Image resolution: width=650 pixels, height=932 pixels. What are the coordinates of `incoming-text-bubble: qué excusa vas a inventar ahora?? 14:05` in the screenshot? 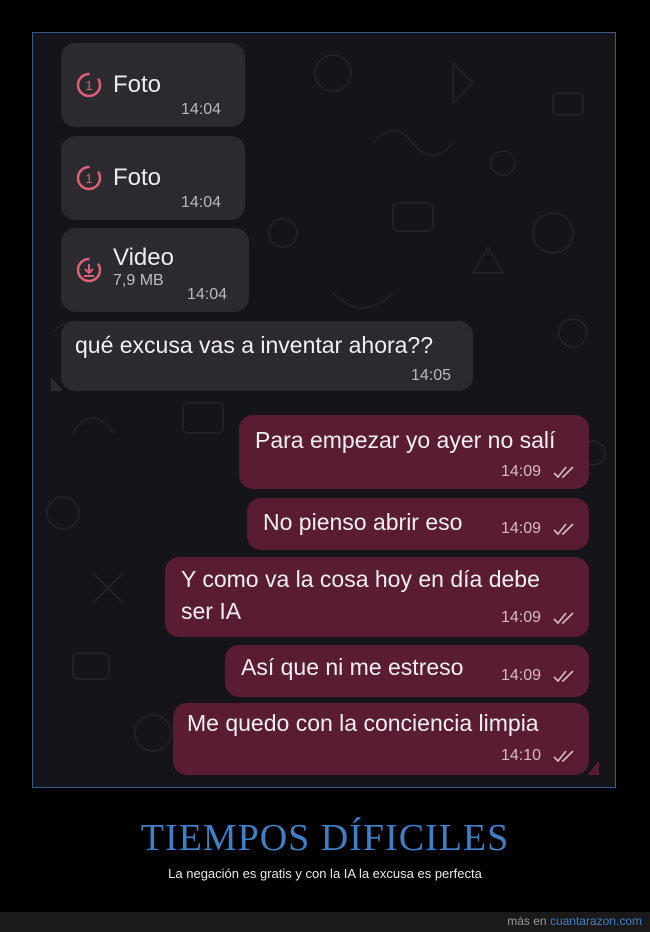 It's located at (267, 356).